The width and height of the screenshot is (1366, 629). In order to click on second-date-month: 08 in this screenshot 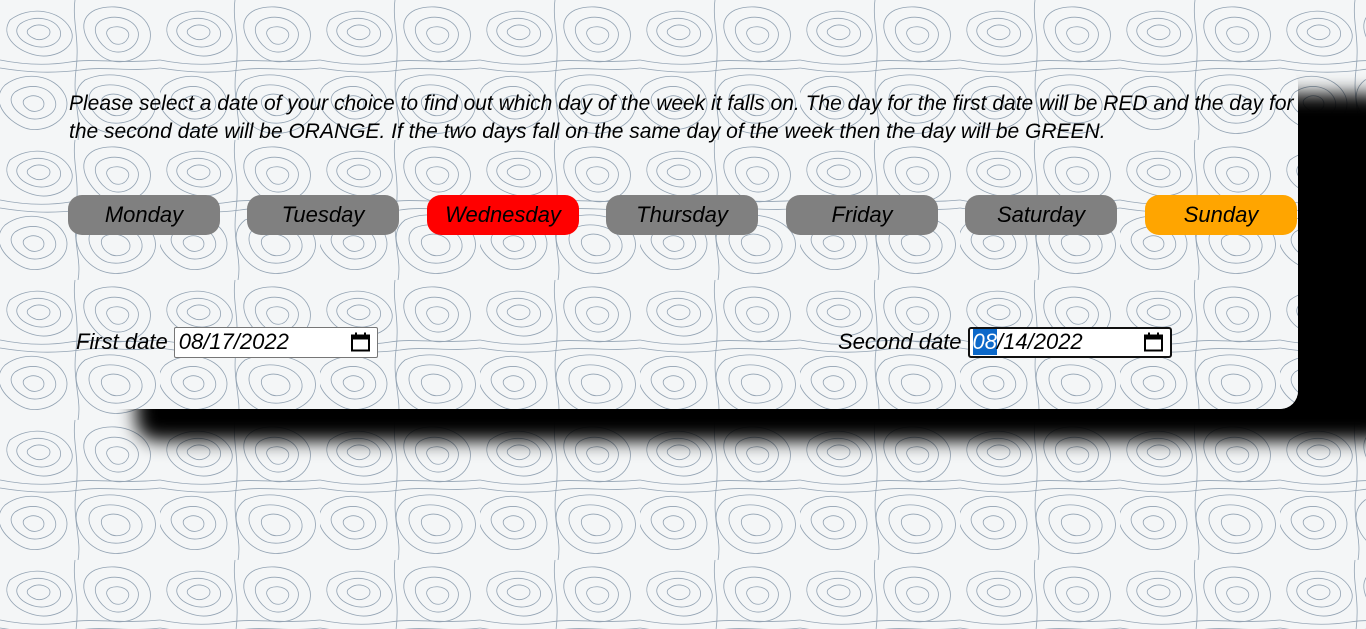, I will do `click(985, 342)`.